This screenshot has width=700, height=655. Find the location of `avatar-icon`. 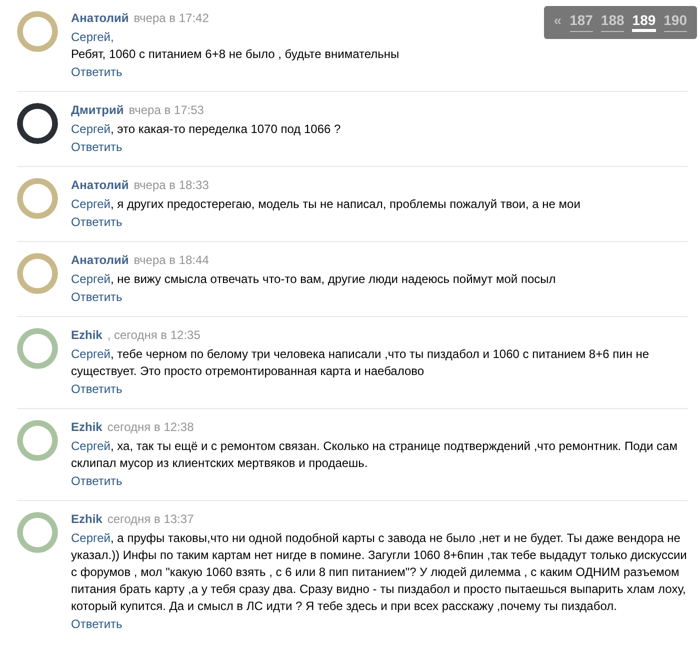

avatar-icon is located at coordinates (37, 123).